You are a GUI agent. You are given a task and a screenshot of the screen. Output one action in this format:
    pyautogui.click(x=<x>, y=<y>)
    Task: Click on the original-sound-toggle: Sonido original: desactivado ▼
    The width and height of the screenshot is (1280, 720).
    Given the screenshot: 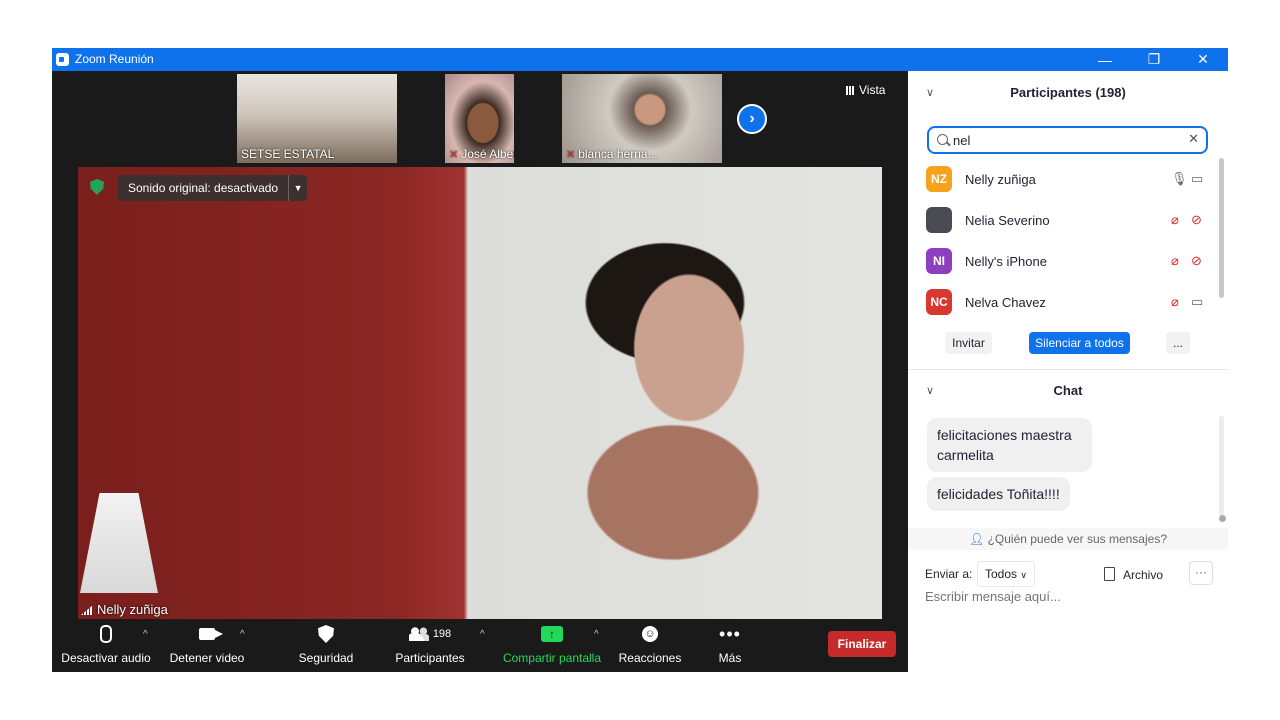 What is the action you would take?
    pyautogui.click(x=213, y=188)
    